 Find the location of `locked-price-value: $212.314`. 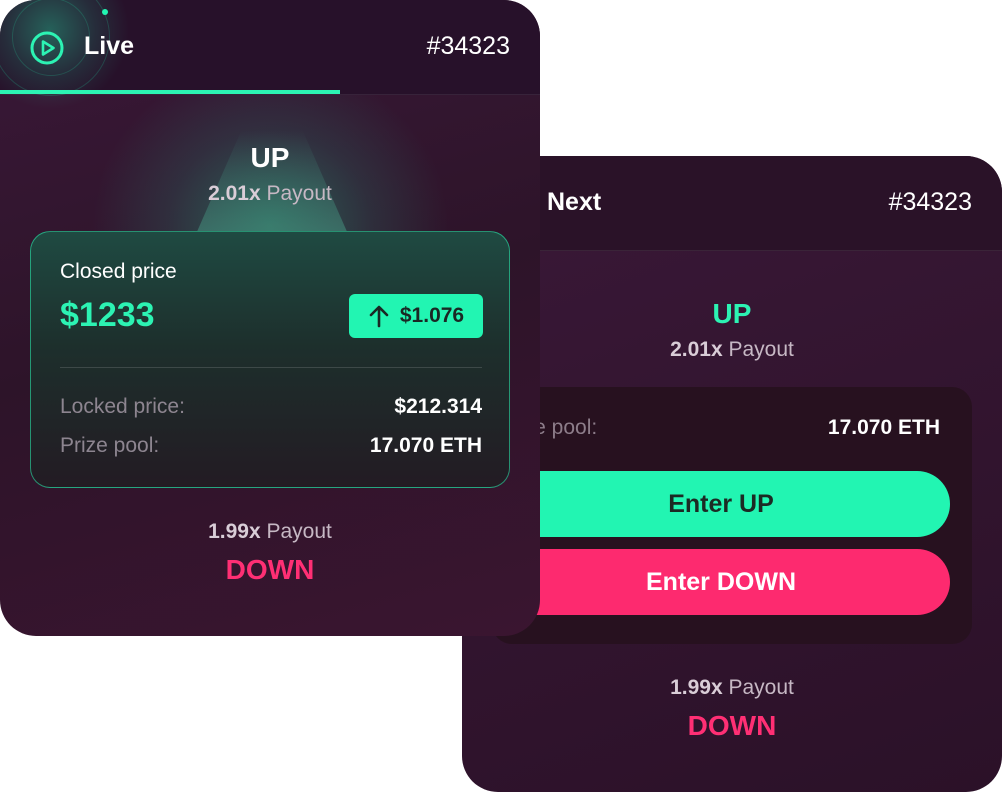

locked-price-value: $212.314 is located at coordinates (438, 406).